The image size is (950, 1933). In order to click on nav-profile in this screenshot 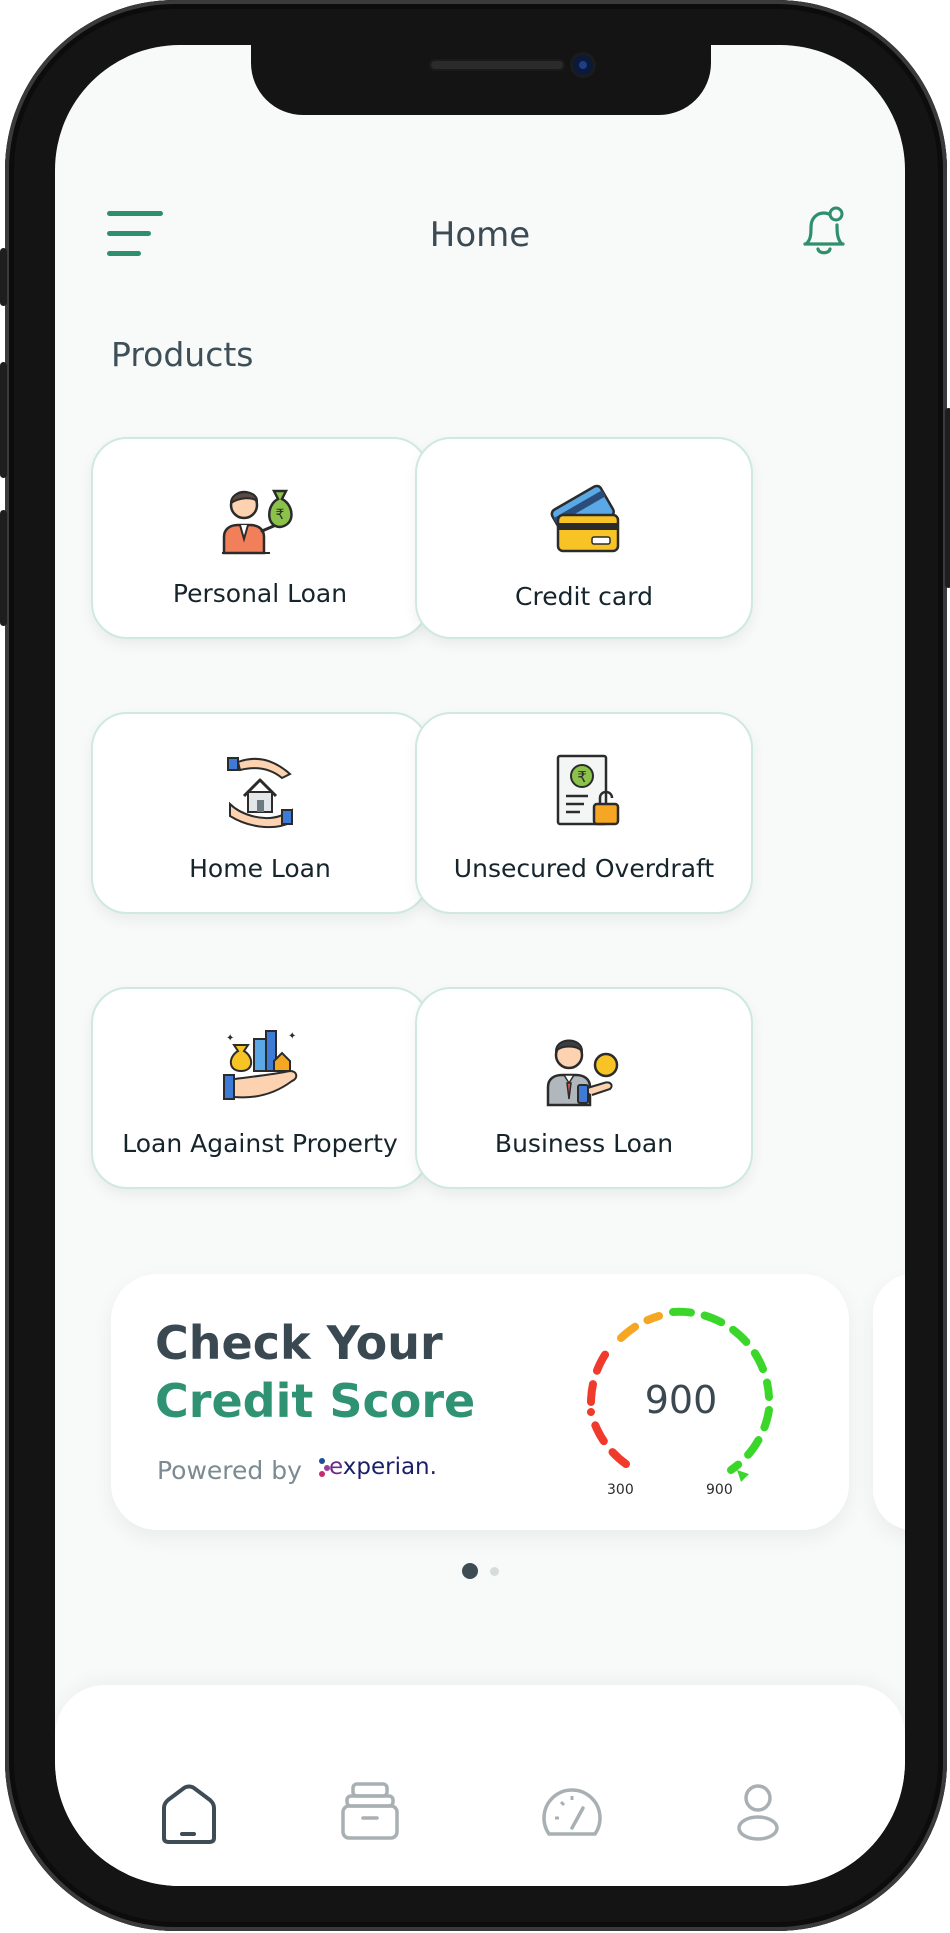, I will do `click(758, 1813)`.